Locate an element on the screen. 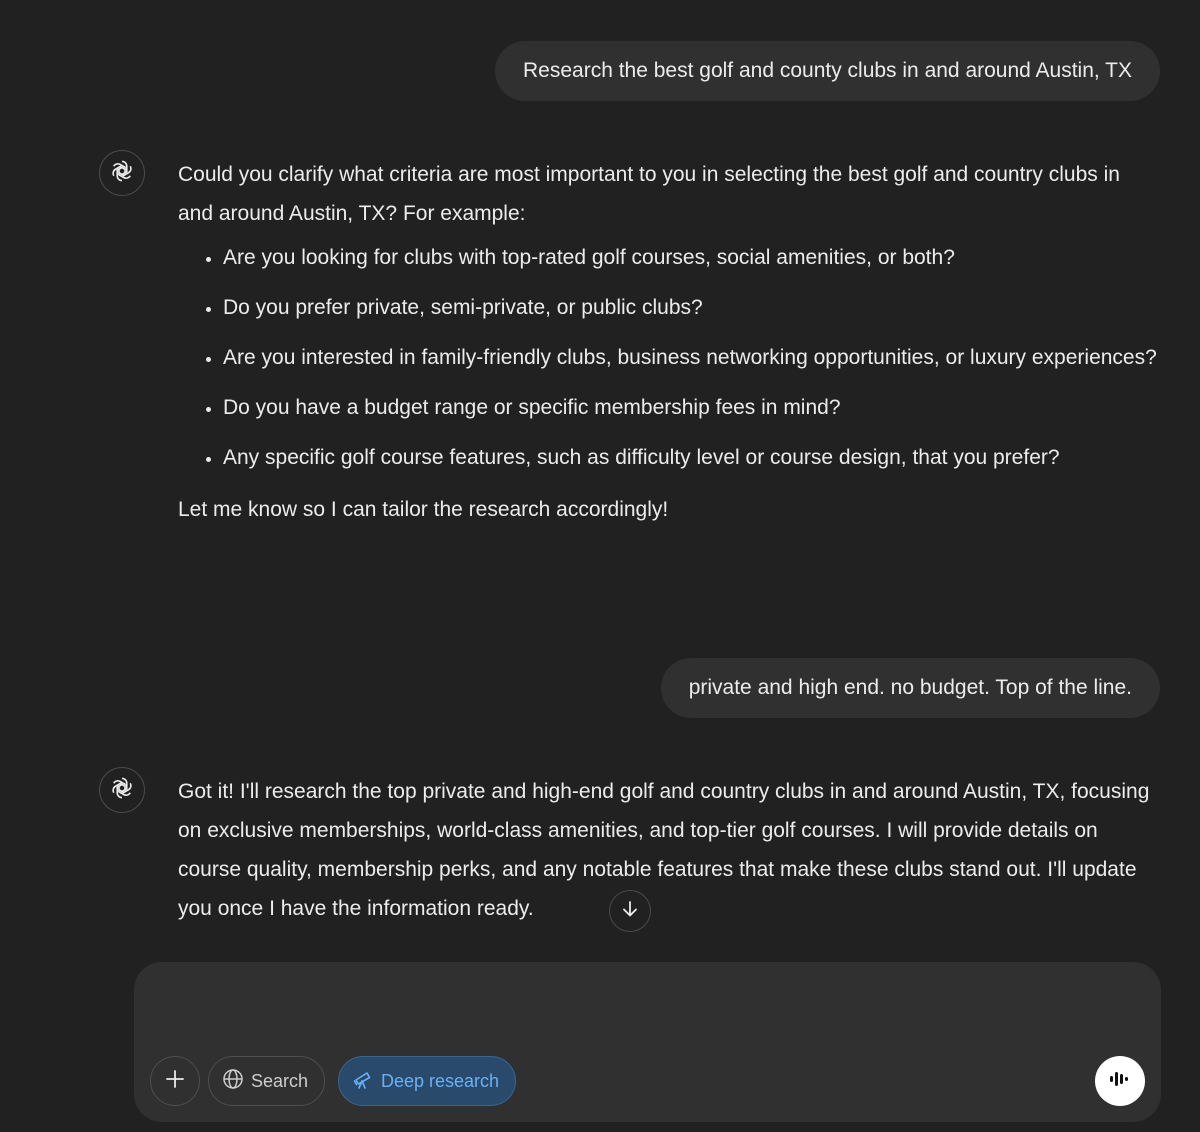 This screenshot has height=1132, width=1200. voice-mode-button is located at coordinates (1120, 1081).